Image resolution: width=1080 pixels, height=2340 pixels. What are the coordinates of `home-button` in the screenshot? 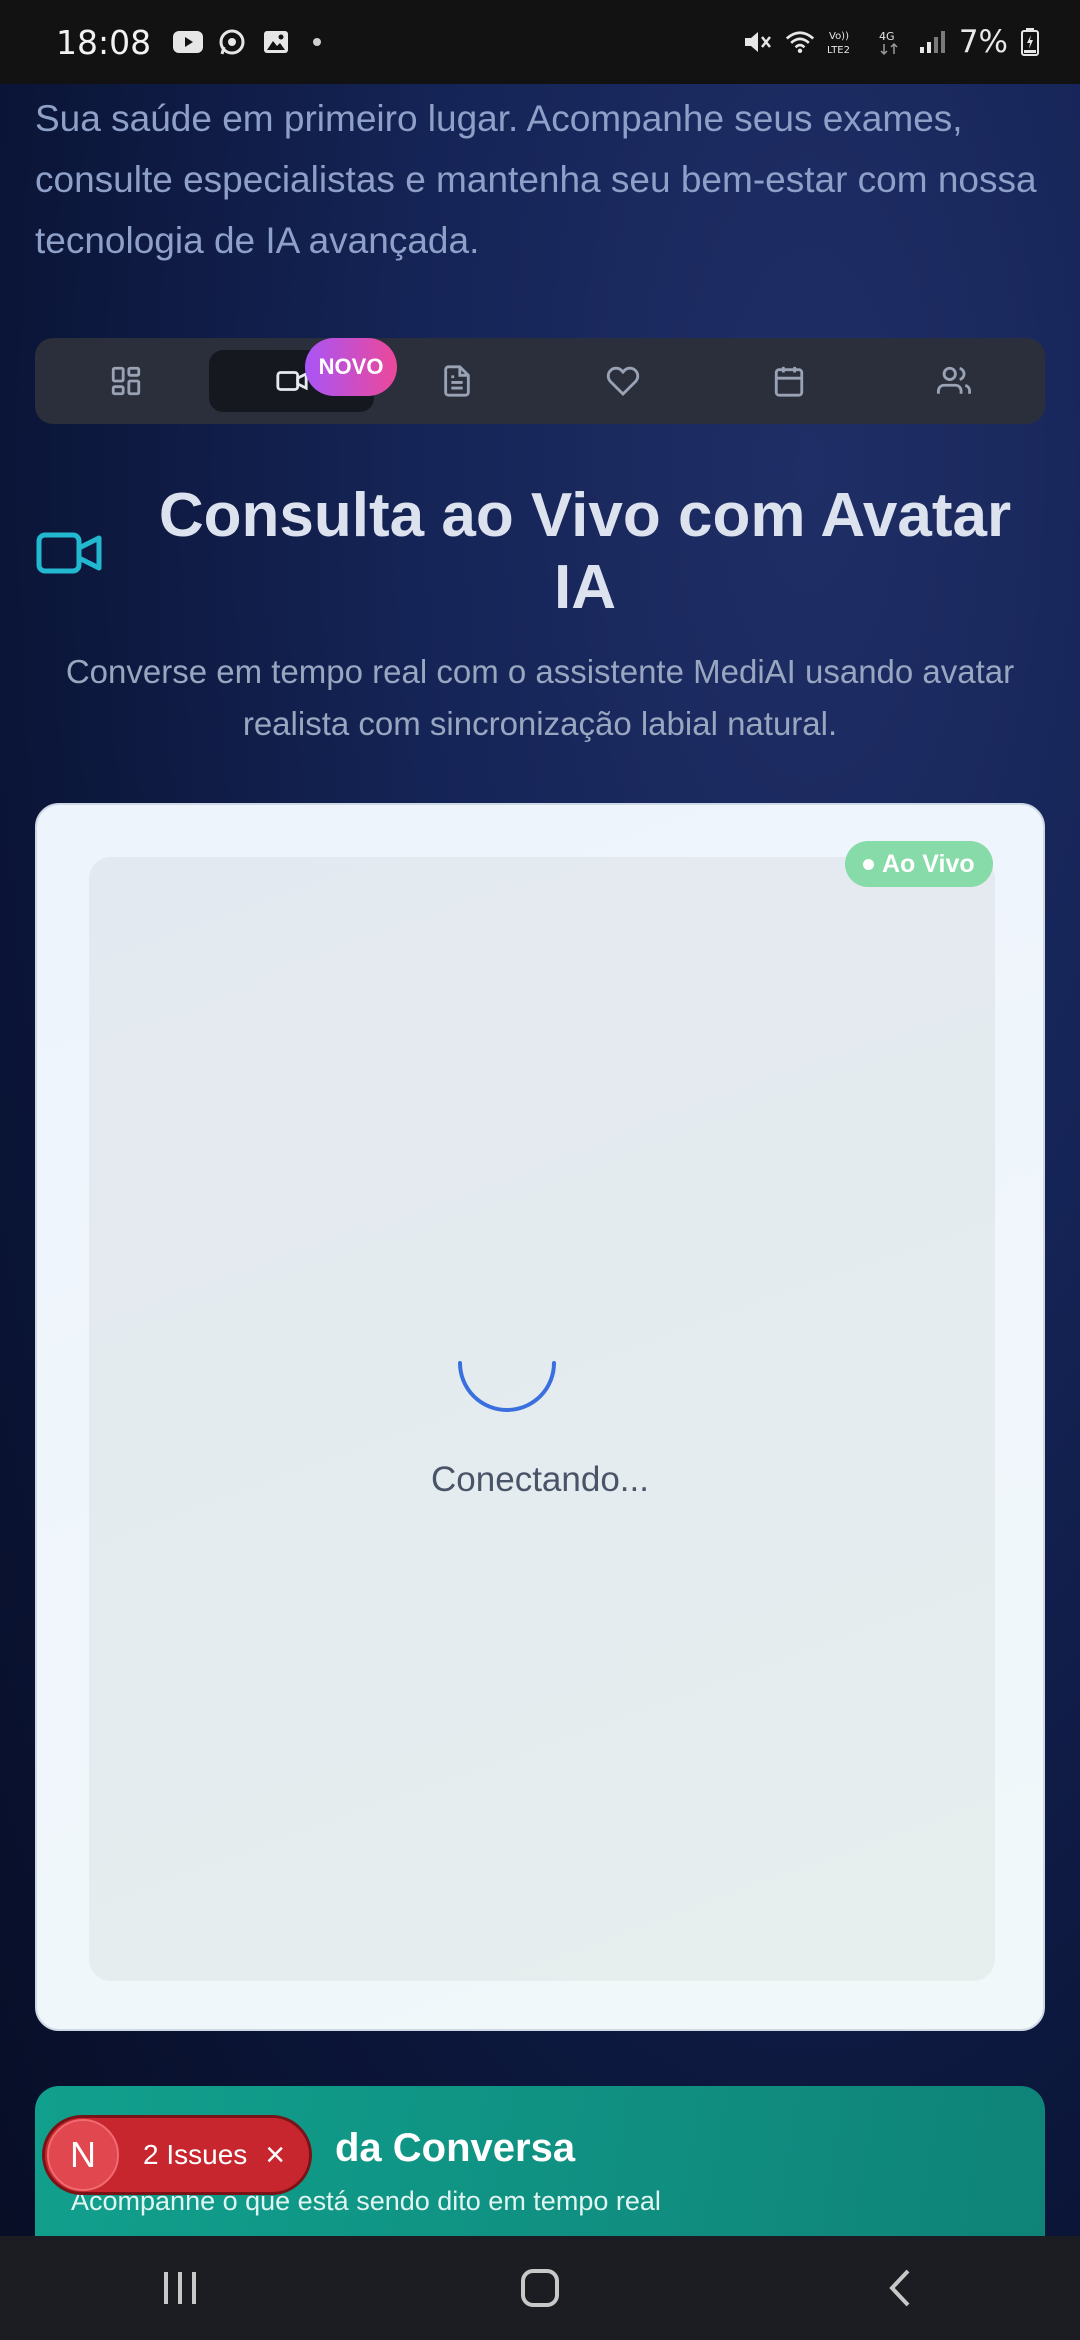 It's located at (540, 2288).